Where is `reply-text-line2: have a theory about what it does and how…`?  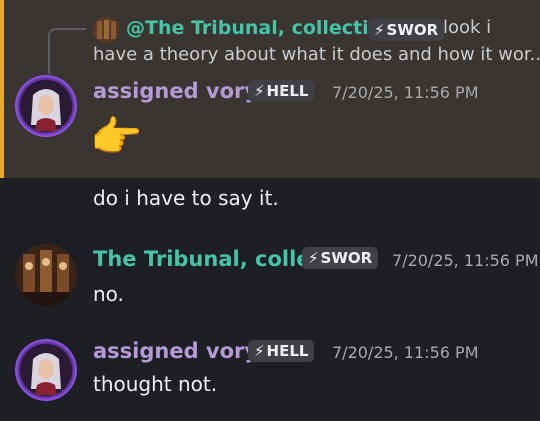 reply-text-line2: have a theory about what it does and how… is located at coordinates (316, 54).